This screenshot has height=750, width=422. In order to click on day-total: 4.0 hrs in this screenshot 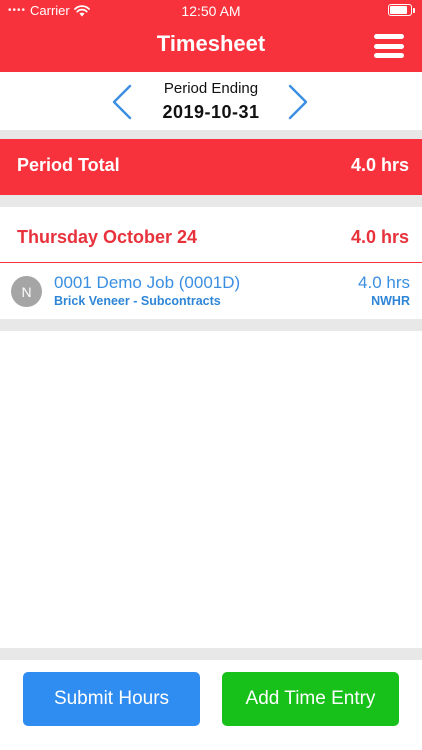, I will do `click(379, 237)`.